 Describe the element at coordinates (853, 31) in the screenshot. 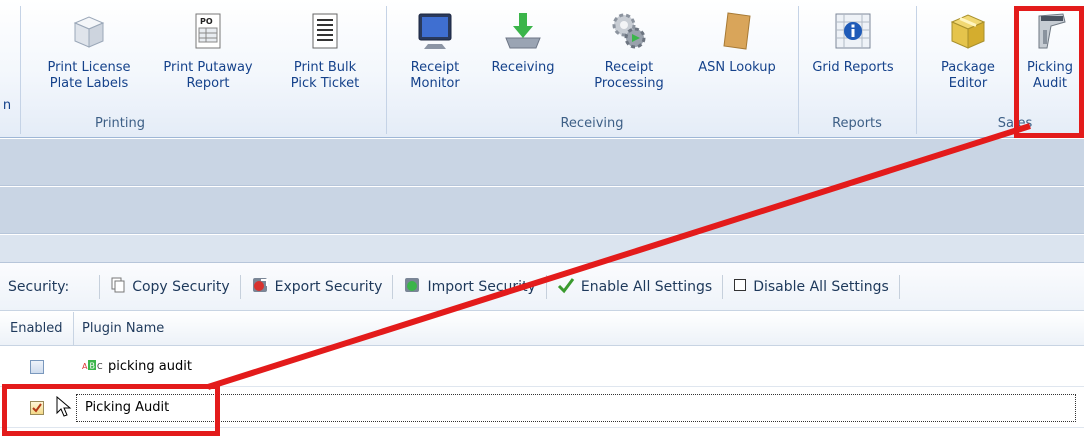

I see `info-grid-icon` at that location.